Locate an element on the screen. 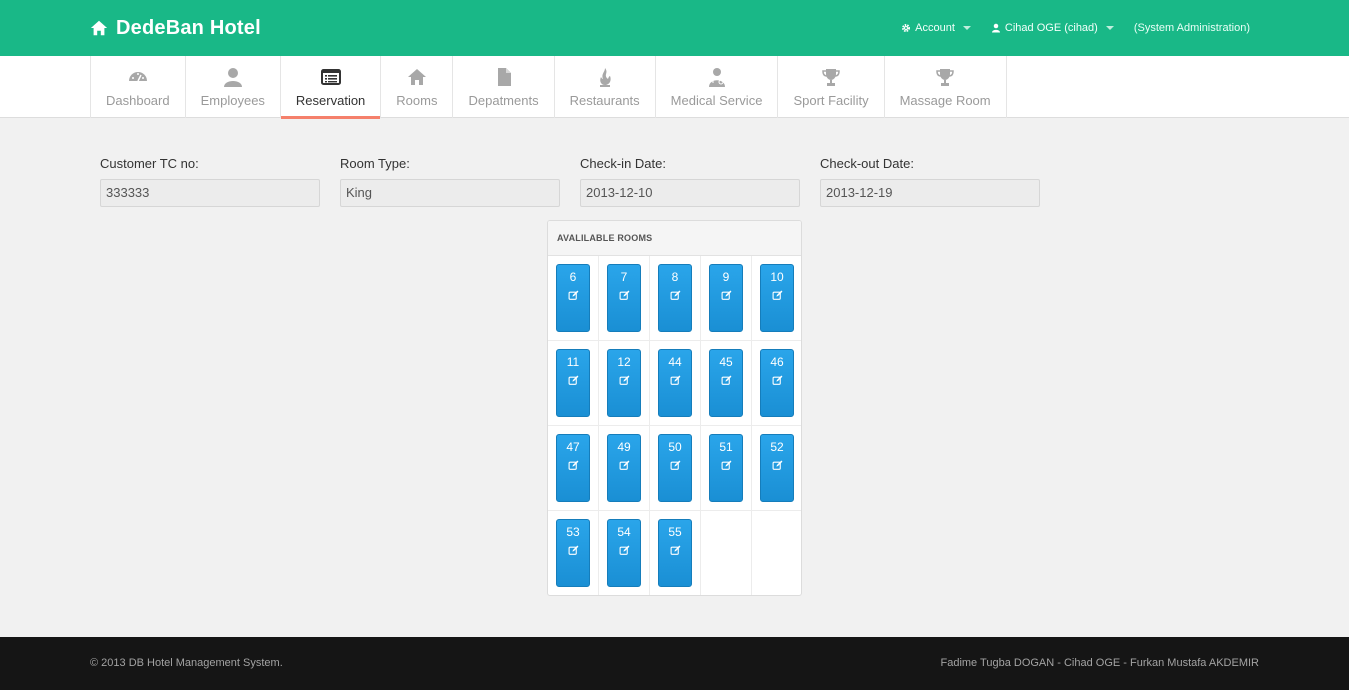 This screenshot has width=1349, height=690. room-button: 52 is located at coordinates (777, 468).